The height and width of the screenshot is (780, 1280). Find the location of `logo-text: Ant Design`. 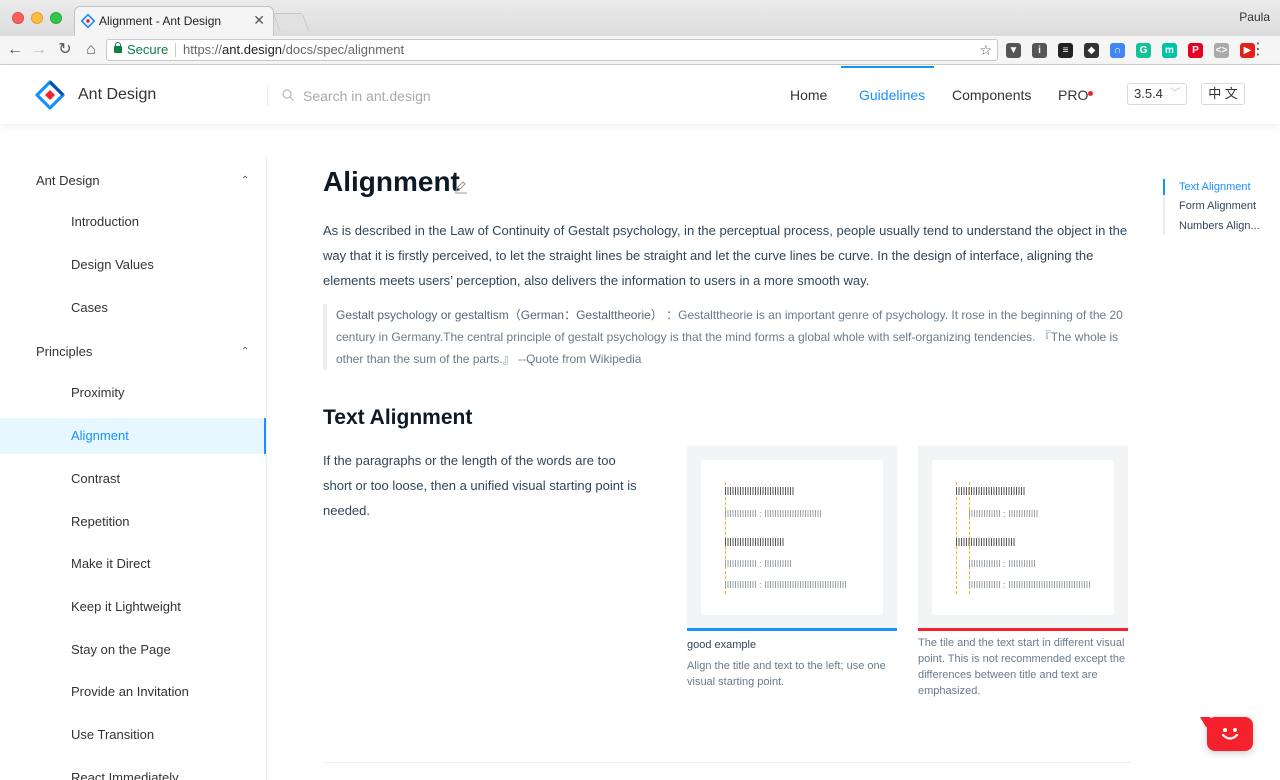

logo-text: Ant Design is located at coordinates (117, 95).